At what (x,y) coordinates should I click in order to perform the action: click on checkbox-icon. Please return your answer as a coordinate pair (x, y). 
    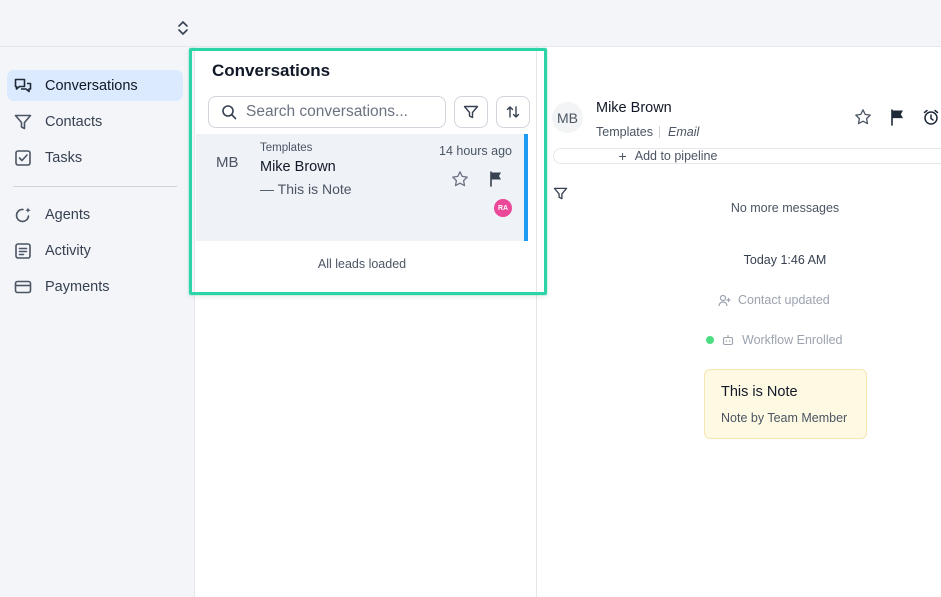
    Looking at the image, I should click on (23, 158).